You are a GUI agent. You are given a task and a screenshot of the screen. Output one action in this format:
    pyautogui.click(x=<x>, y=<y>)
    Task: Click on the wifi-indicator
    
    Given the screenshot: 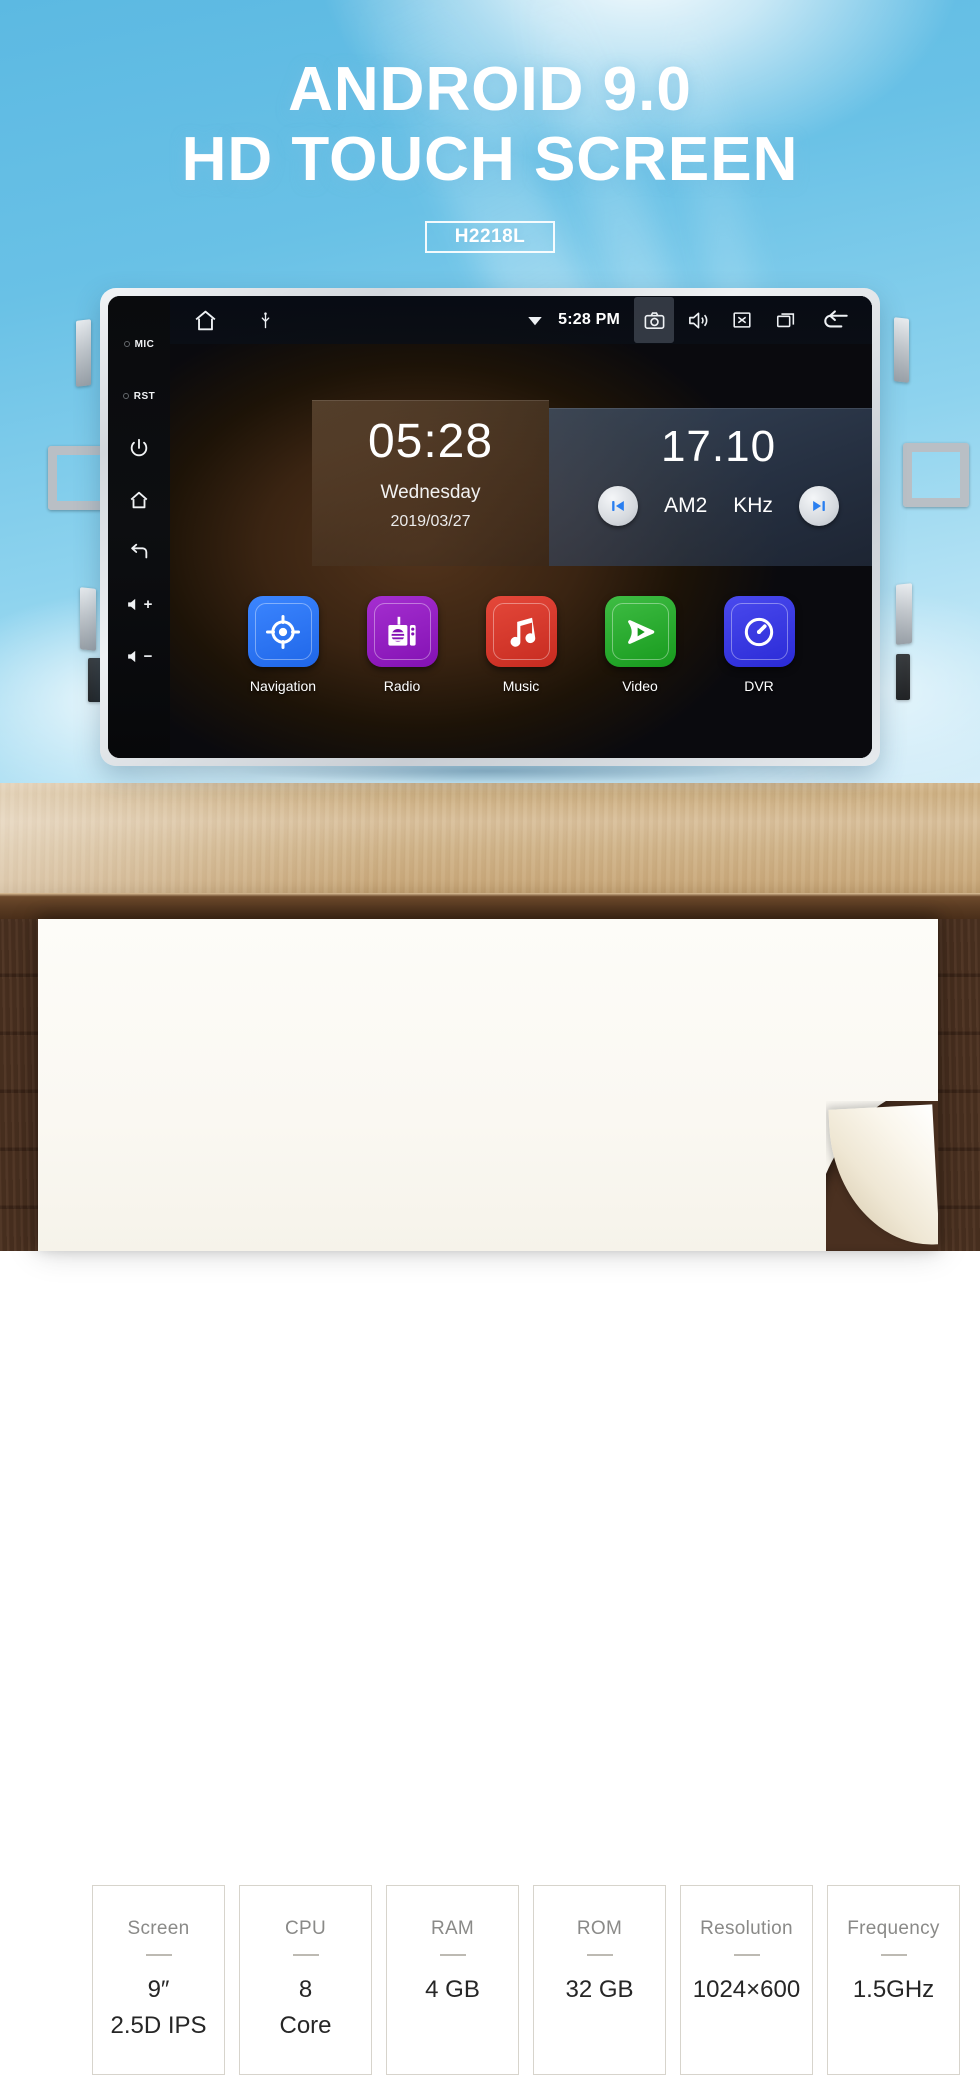 What is the action you would take?
    pyautogui.click(x=535, y=320)
    